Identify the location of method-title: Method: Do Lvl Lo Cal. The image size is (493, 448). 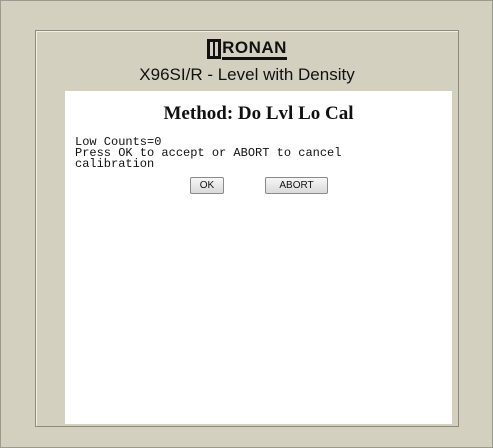
(258, 113).